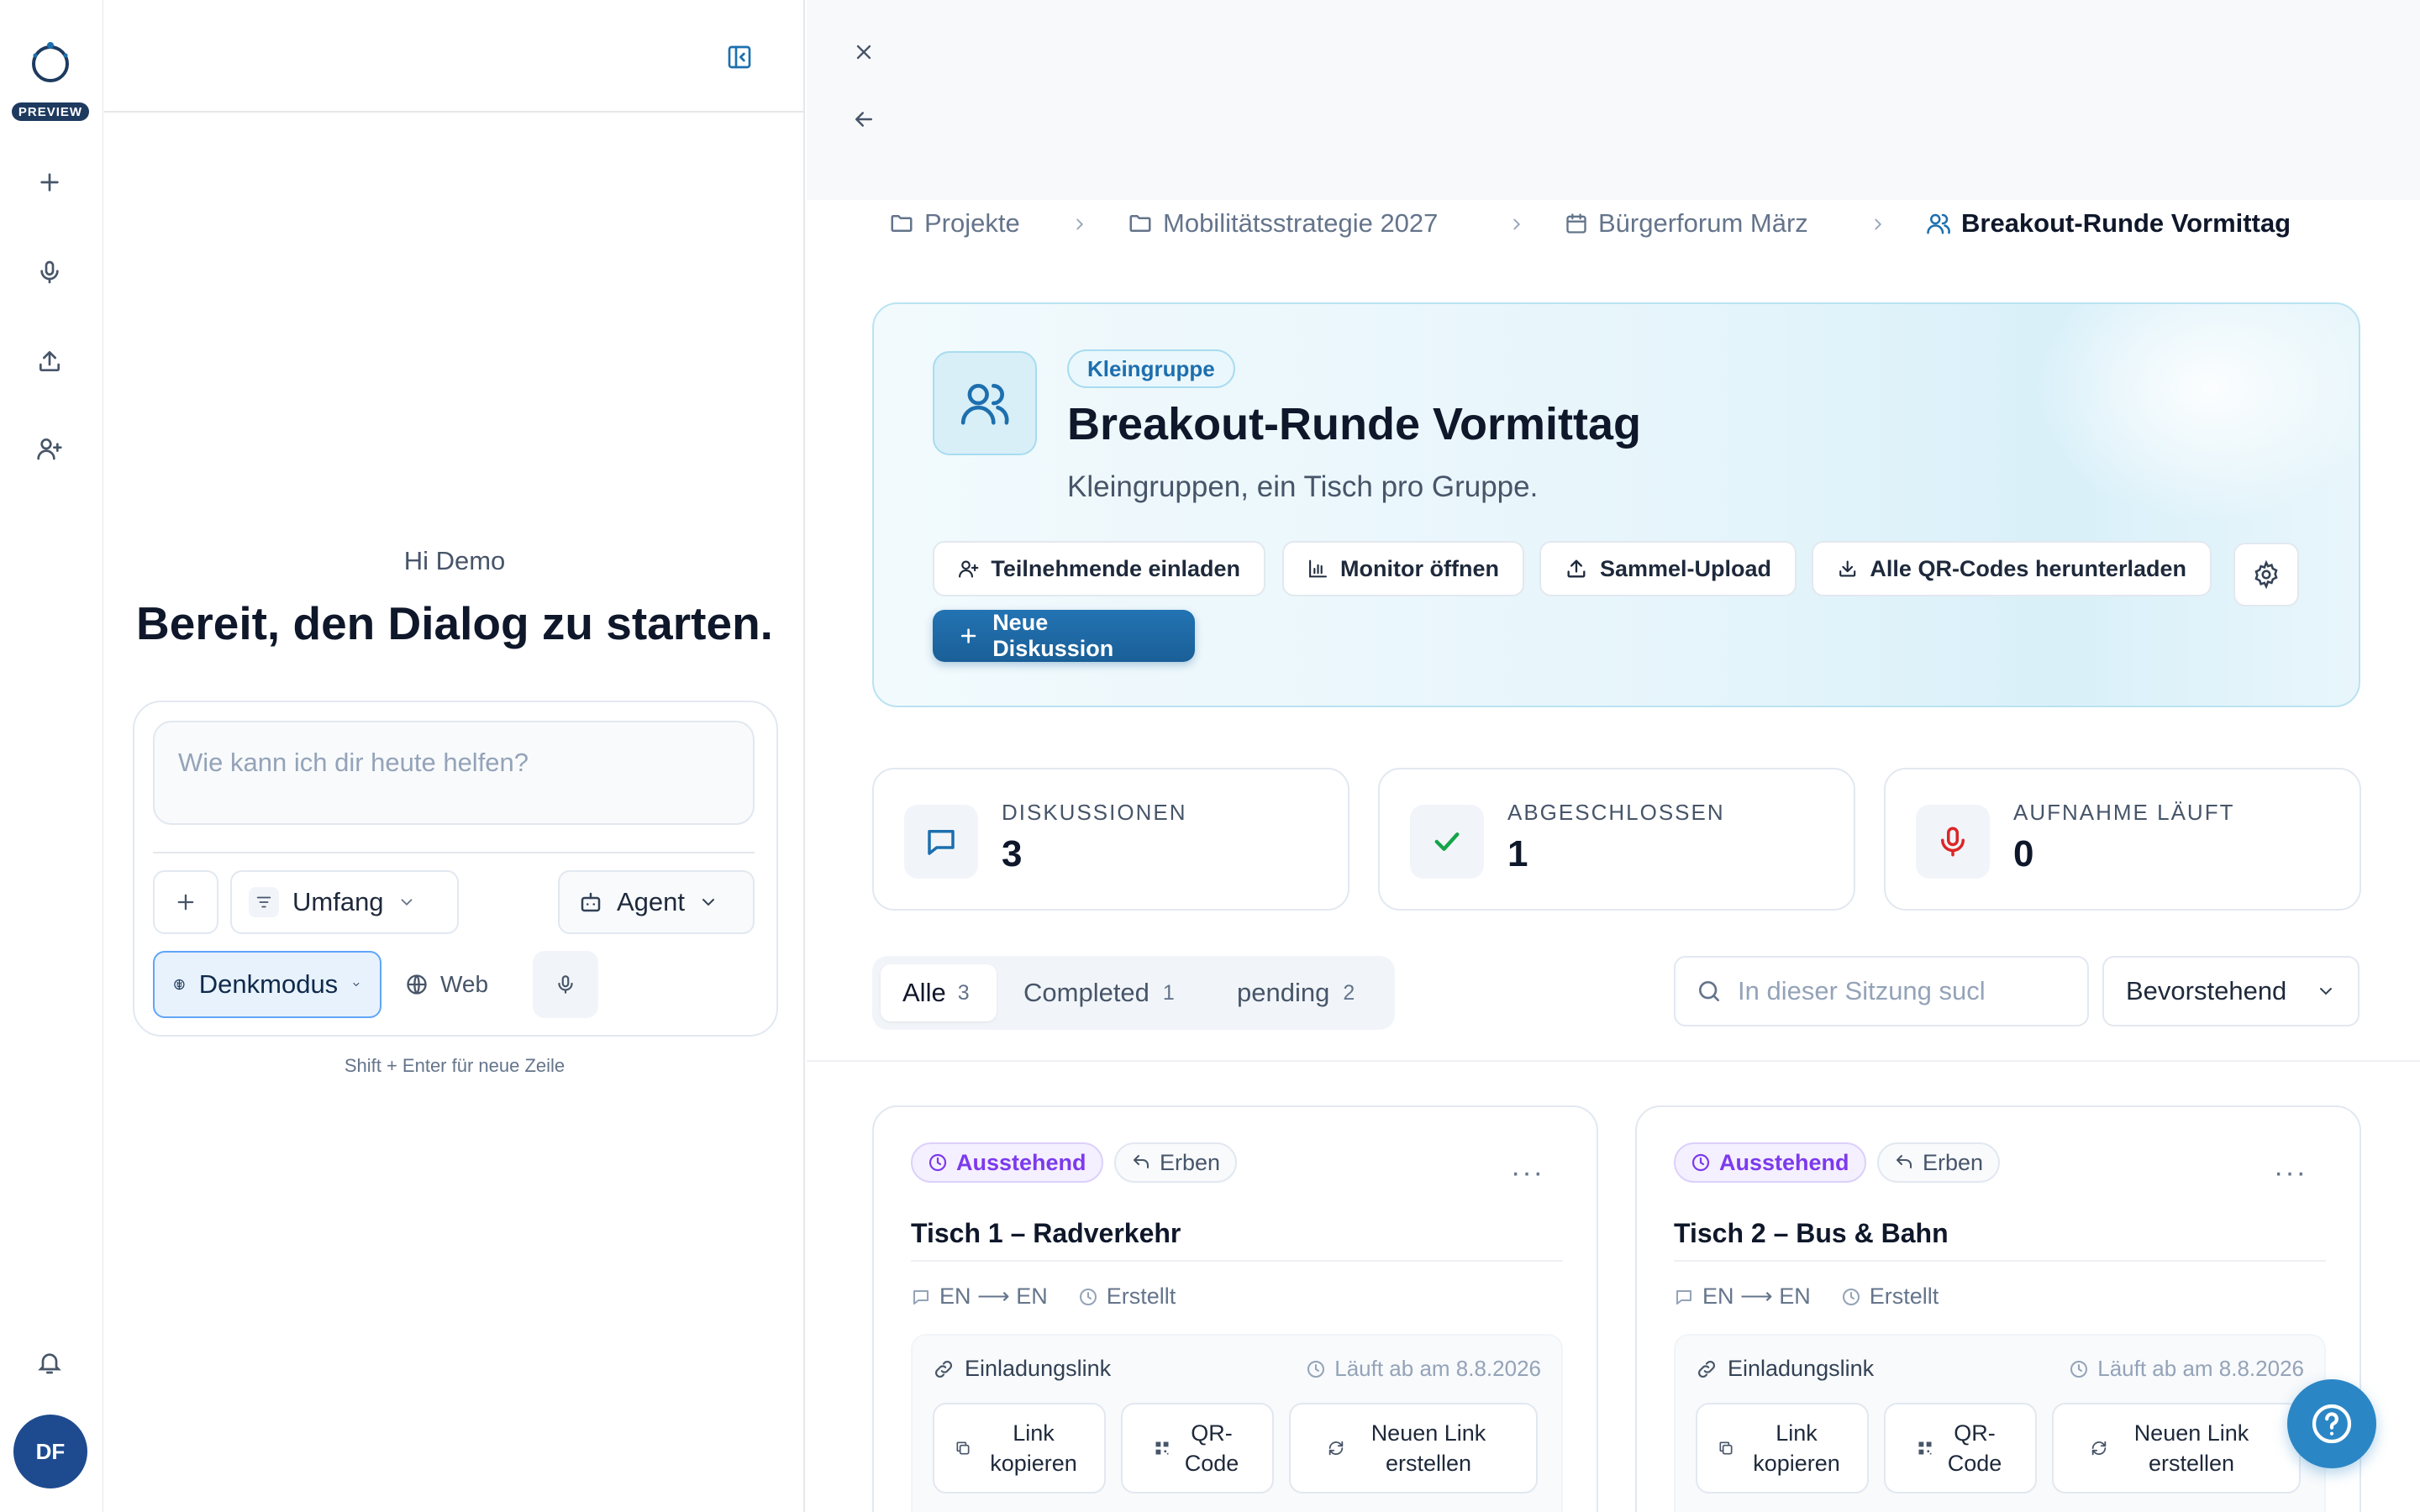 Image resolution: width=2420 pixels, height=1512 pixels. Describe the element at coordinates (267, 984) in the screenshot. I see `think-mode-toggle: Denkmodus` at that location.